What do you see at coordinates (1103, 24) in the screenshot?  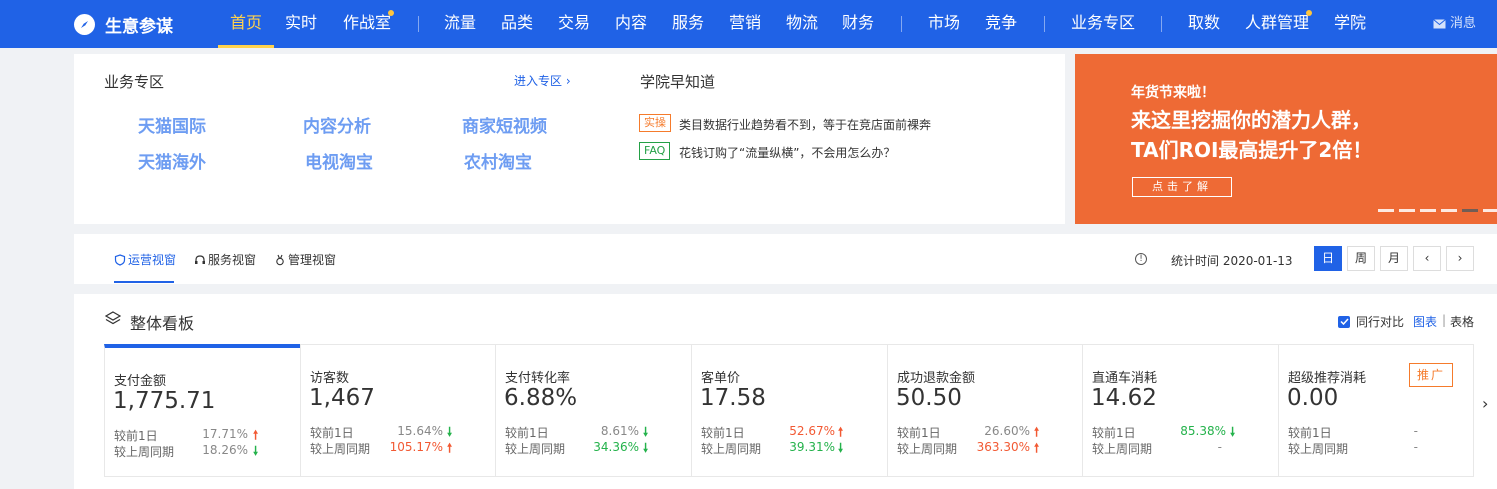 I see `nav-business-zone: 业务专区` at bounding box center [1103, 24].